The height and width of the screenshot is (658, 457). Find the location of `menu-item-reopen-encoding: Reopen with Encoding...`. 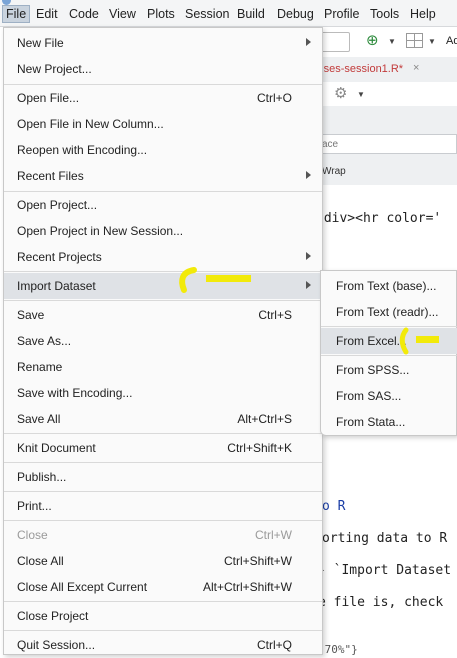

menu-item-reopen-encoding: Reopen with Encoding... is located at coordinates (163, 150).